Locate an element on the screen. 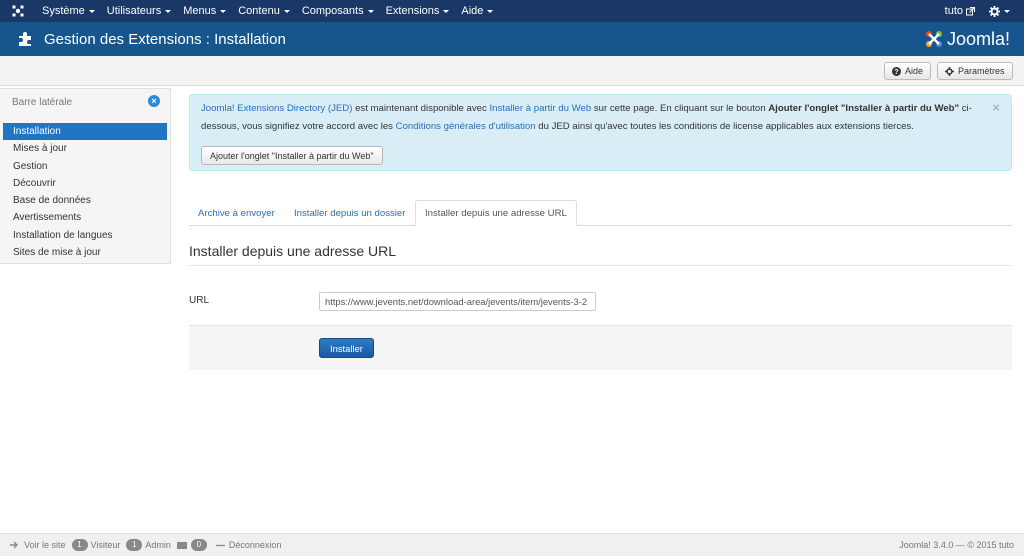 Image resolution: width=1024 pixels, height=556 pixels. url-label: URL is located at coordinates (199, 300).